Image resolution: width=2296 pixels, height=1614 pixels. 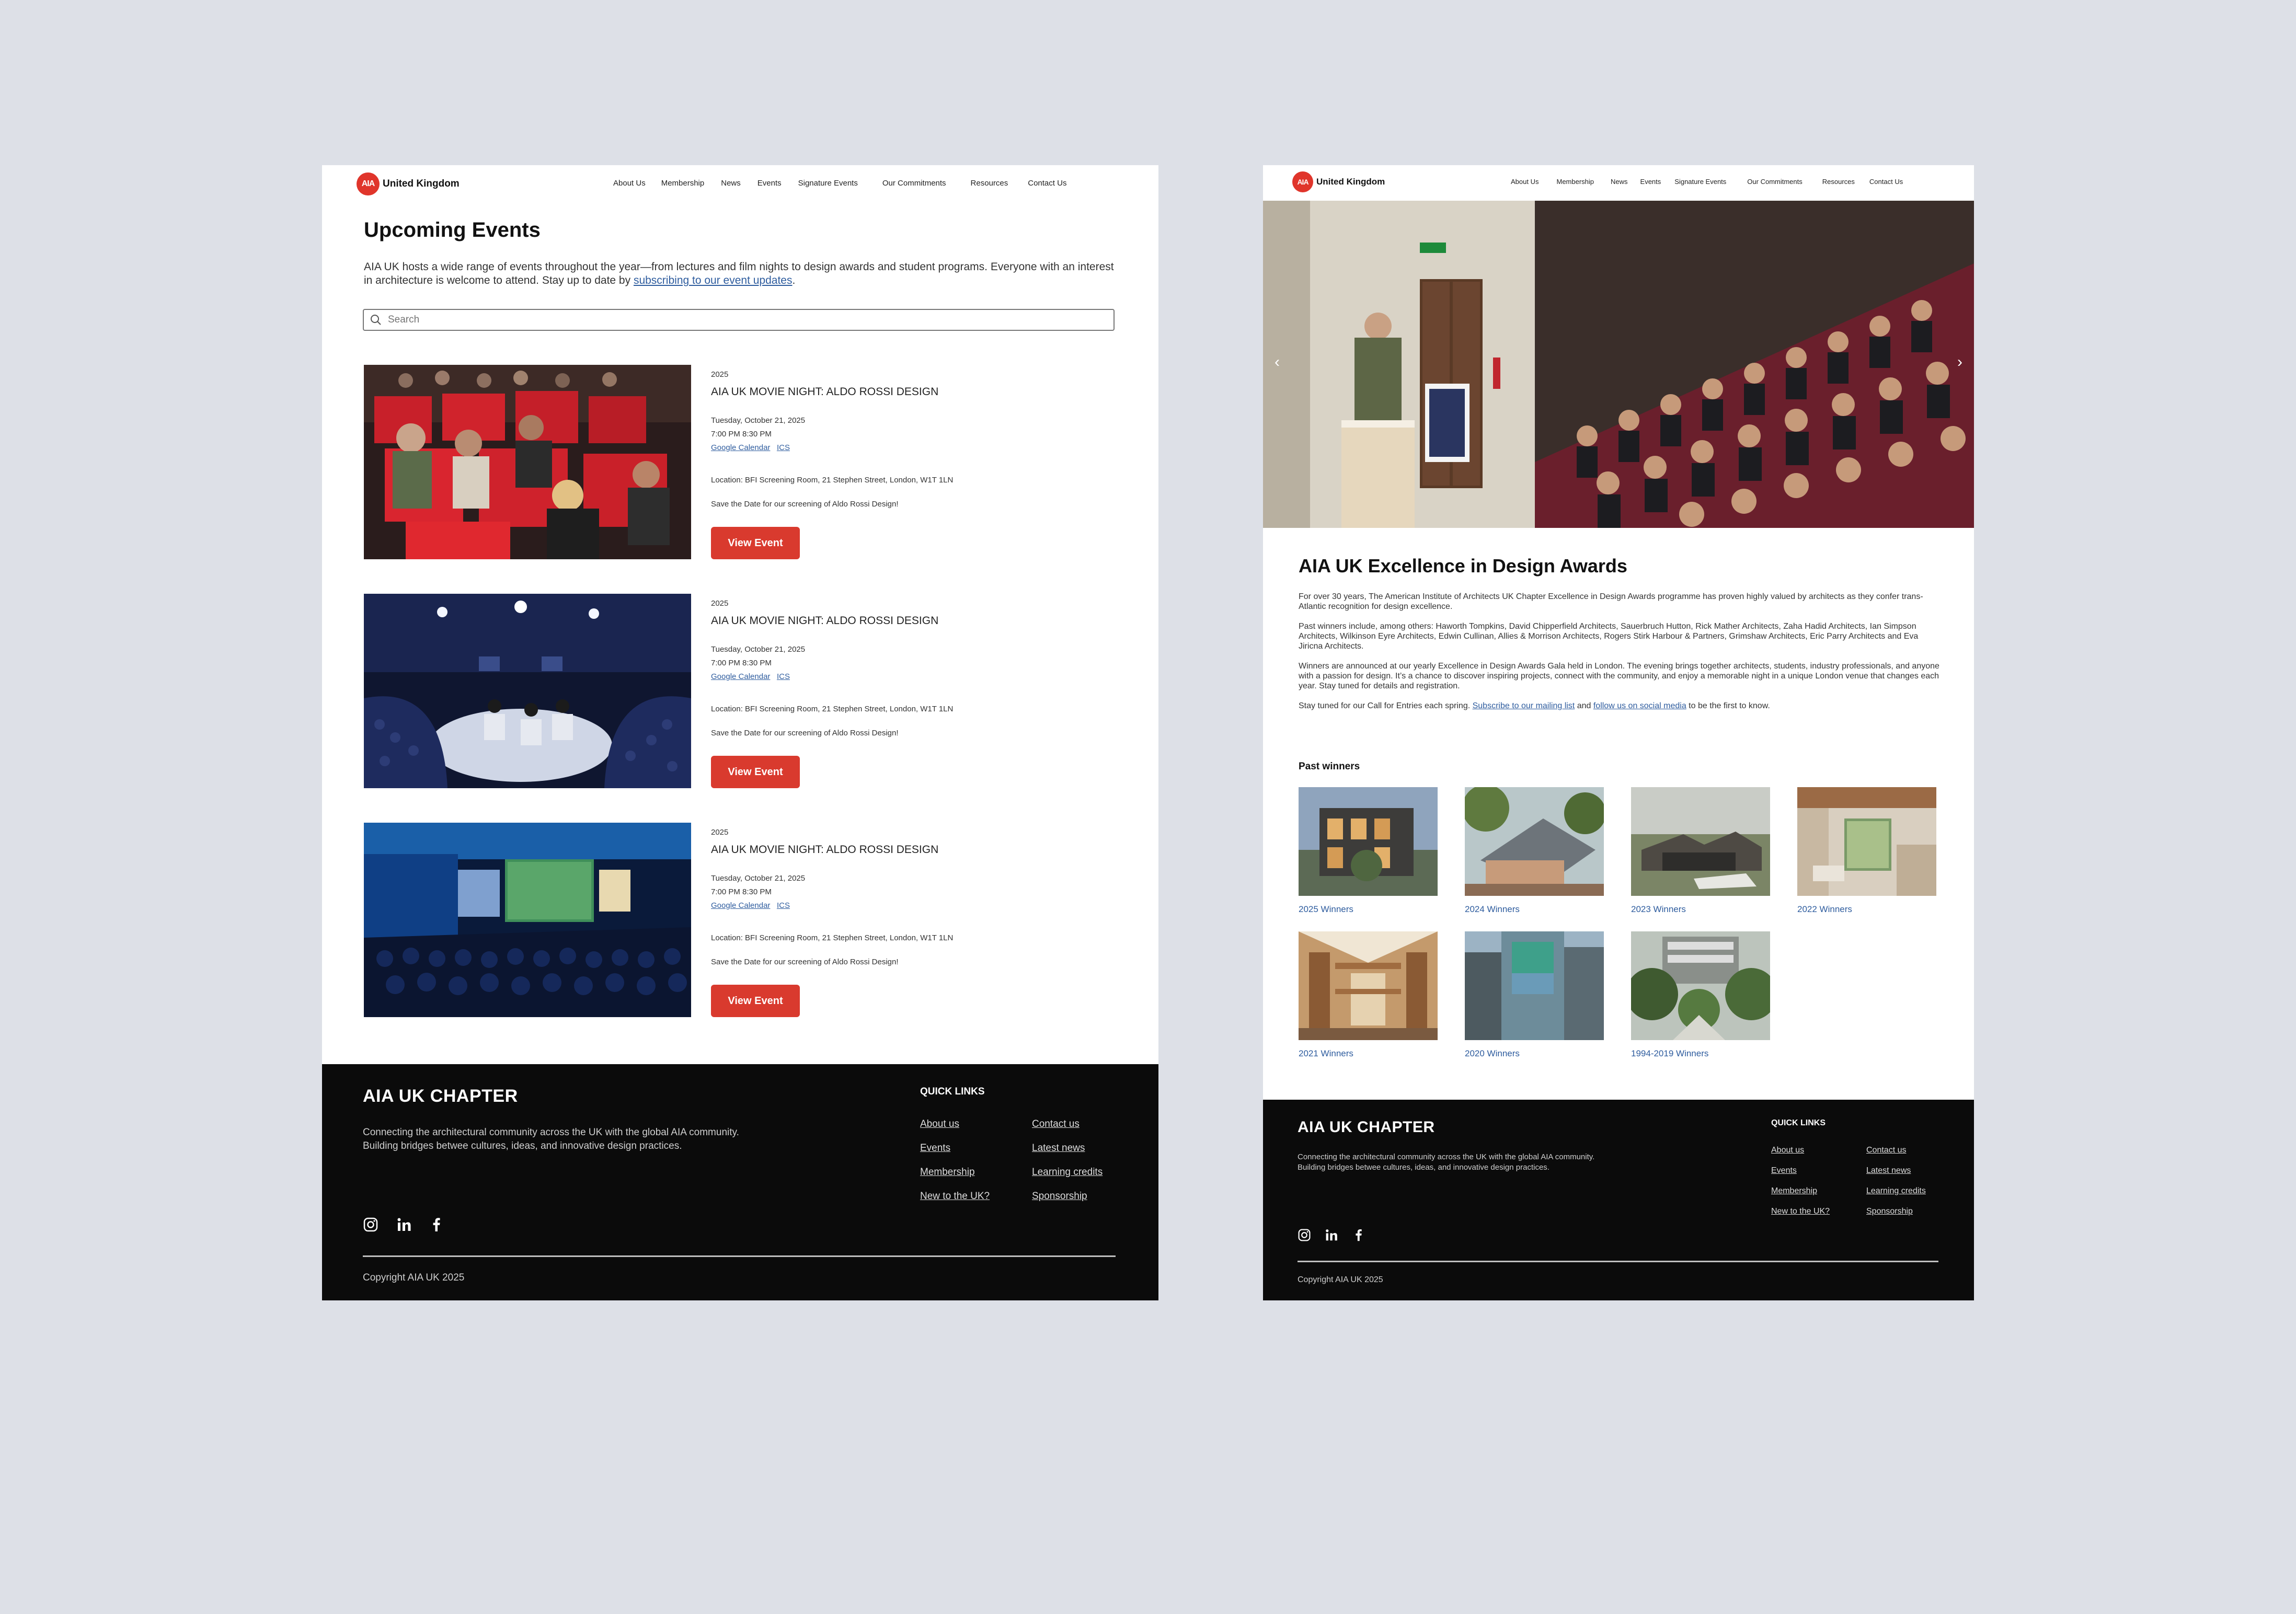 What do you see at coordinates (1824, 909) in the screenshot?
I see `winners-2022-link: 2022 Winners` at bounding box center [1824, 909].